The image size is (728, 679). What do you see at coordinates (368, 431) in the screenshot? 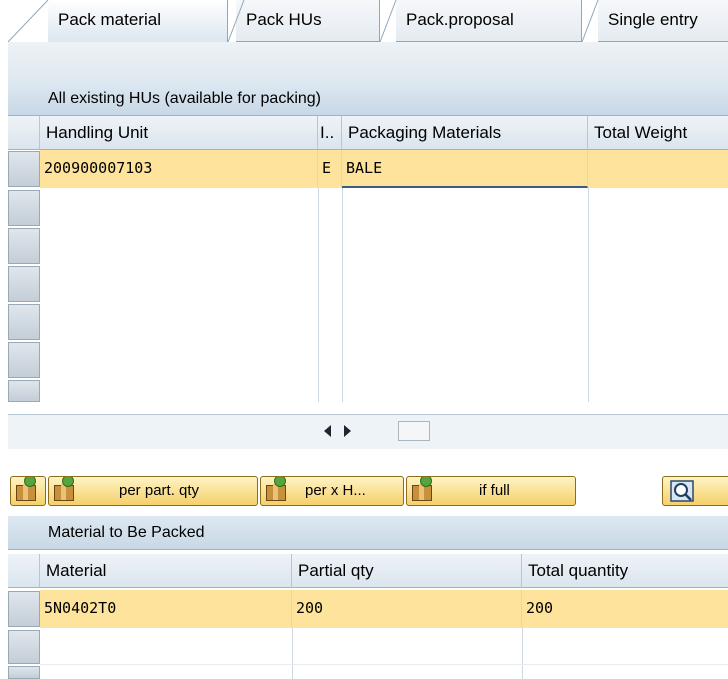
I see `hu-horizontal-scrollbar` at bounding box center [368, 431].